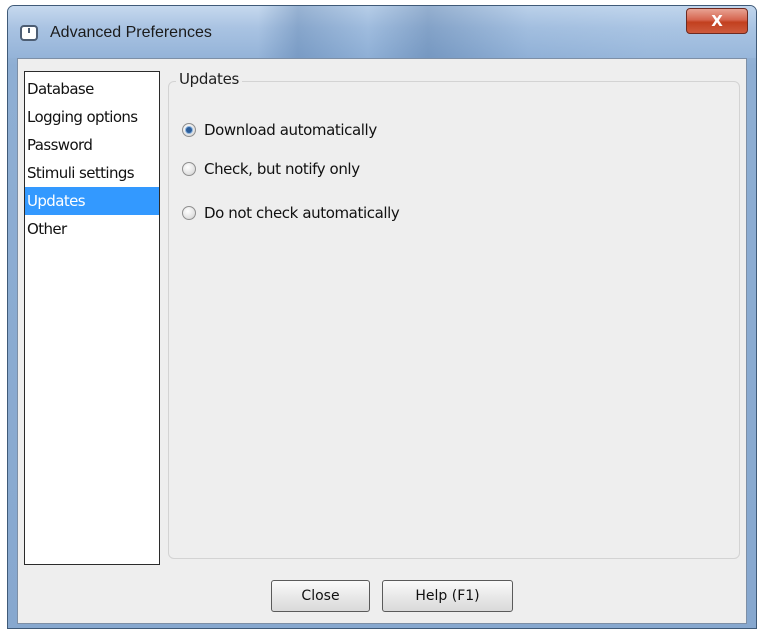 The height and width of the screenshot is (634, 765). I want to click on radio-download-automatically, so click(189, 130).